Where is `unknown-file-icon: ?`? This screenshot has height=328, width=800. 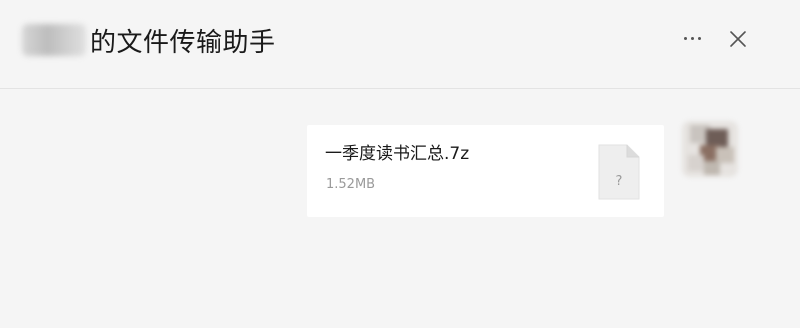
unknown-file-icon: ? is located at coordinates (619, 172).